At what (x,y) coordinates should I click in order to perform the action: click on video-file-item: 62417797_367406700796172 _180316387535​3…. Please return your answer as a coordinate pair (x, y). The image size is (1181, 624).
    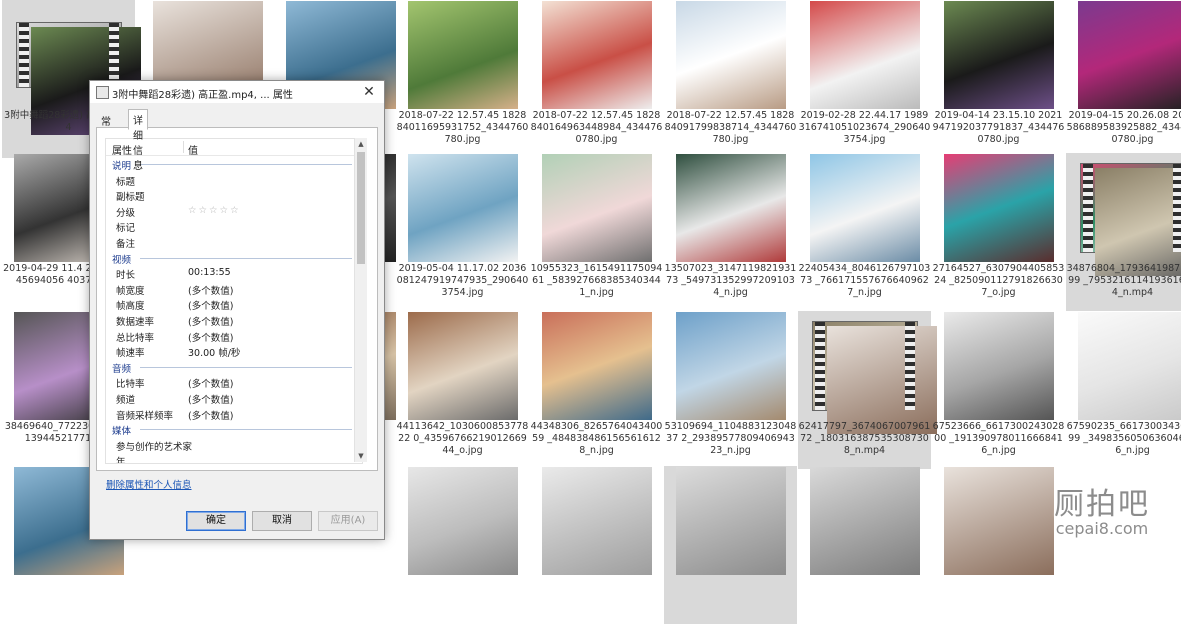
    Looking at the image, I should click on (864, 390).